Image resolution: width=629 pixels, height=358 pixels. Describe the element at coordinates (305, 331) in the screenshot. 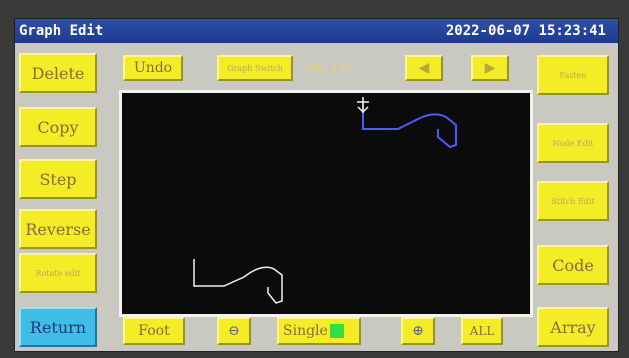

I see `single-label: Single` at that location.